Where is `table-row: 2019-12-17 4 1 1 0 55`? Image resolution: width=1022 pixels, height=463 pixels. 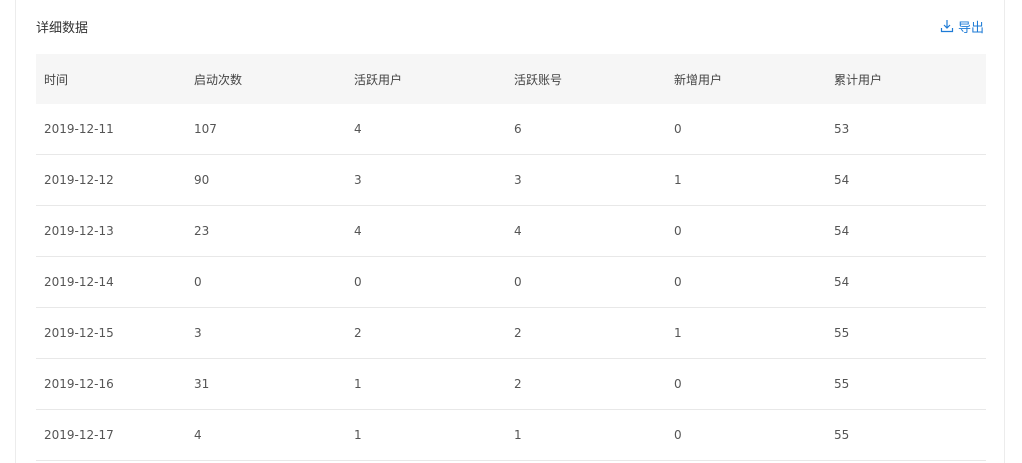 table-row: 2019-12-17 4 1 1 0 55 is located at coordinates (511, 435).